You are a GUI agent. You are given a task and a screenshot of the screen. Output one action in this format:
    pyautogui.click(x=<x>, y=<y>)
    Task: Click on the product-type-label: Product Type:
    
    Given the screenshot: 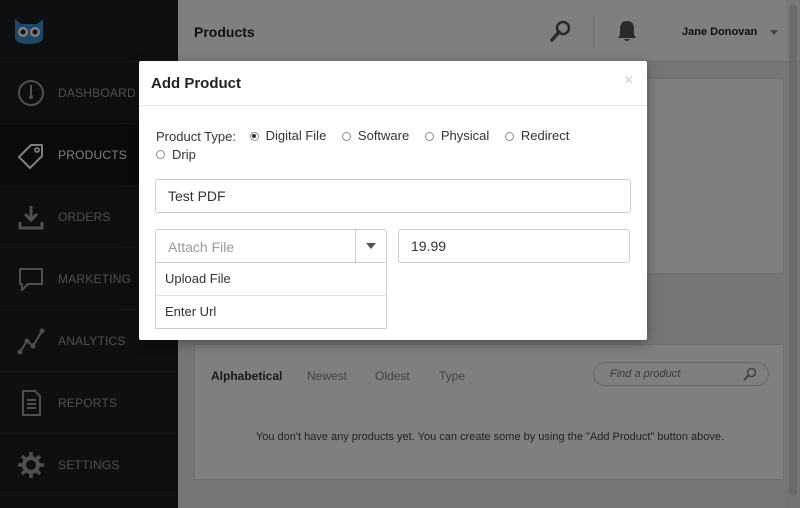 What is the action you would take?
    pyautogui.click(x=196, y=136)
    